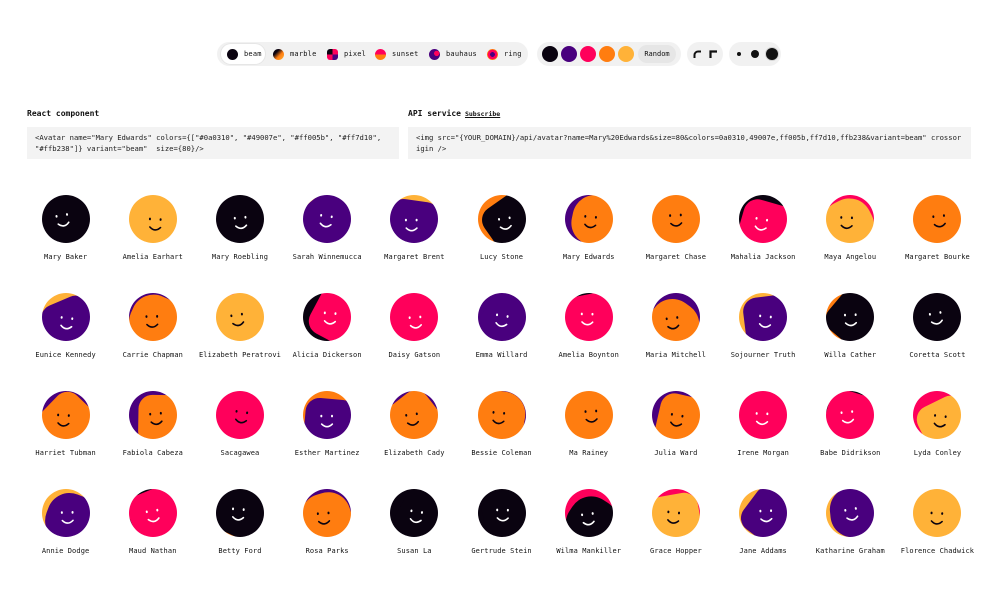 The width and height of the screenshot is (1000, 600). What do you see at coordinates (937, 342) in the screenshot?
I see `avatar-card: Coretta Scott` at bounding box center [937, 342].